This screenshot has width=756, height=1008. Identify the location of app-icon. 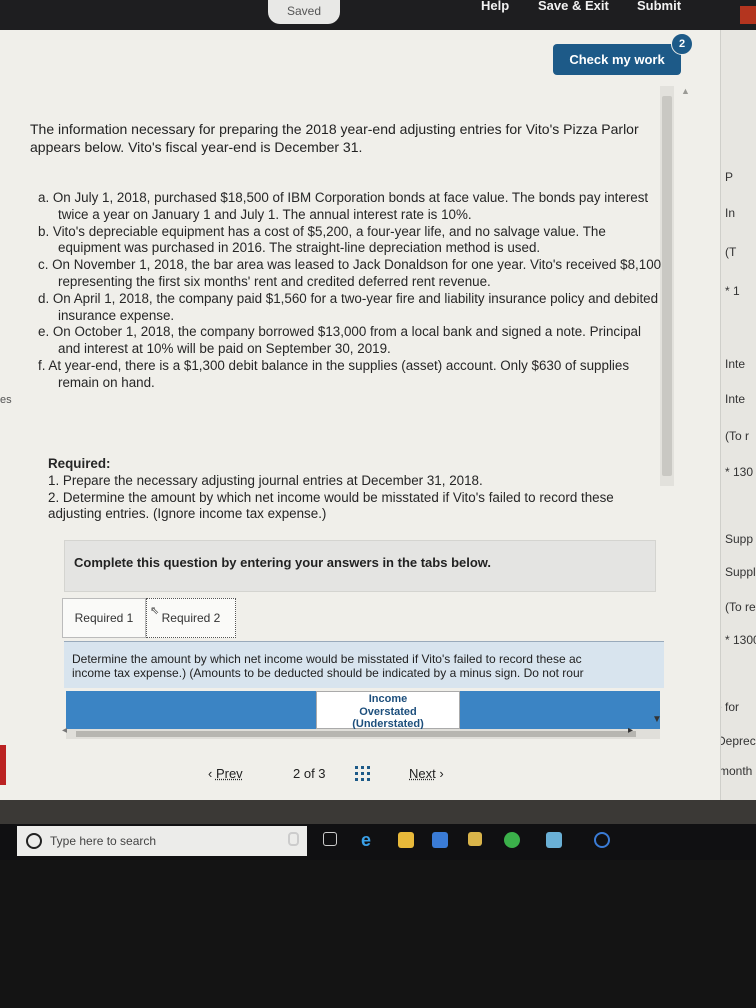
(554, 840).